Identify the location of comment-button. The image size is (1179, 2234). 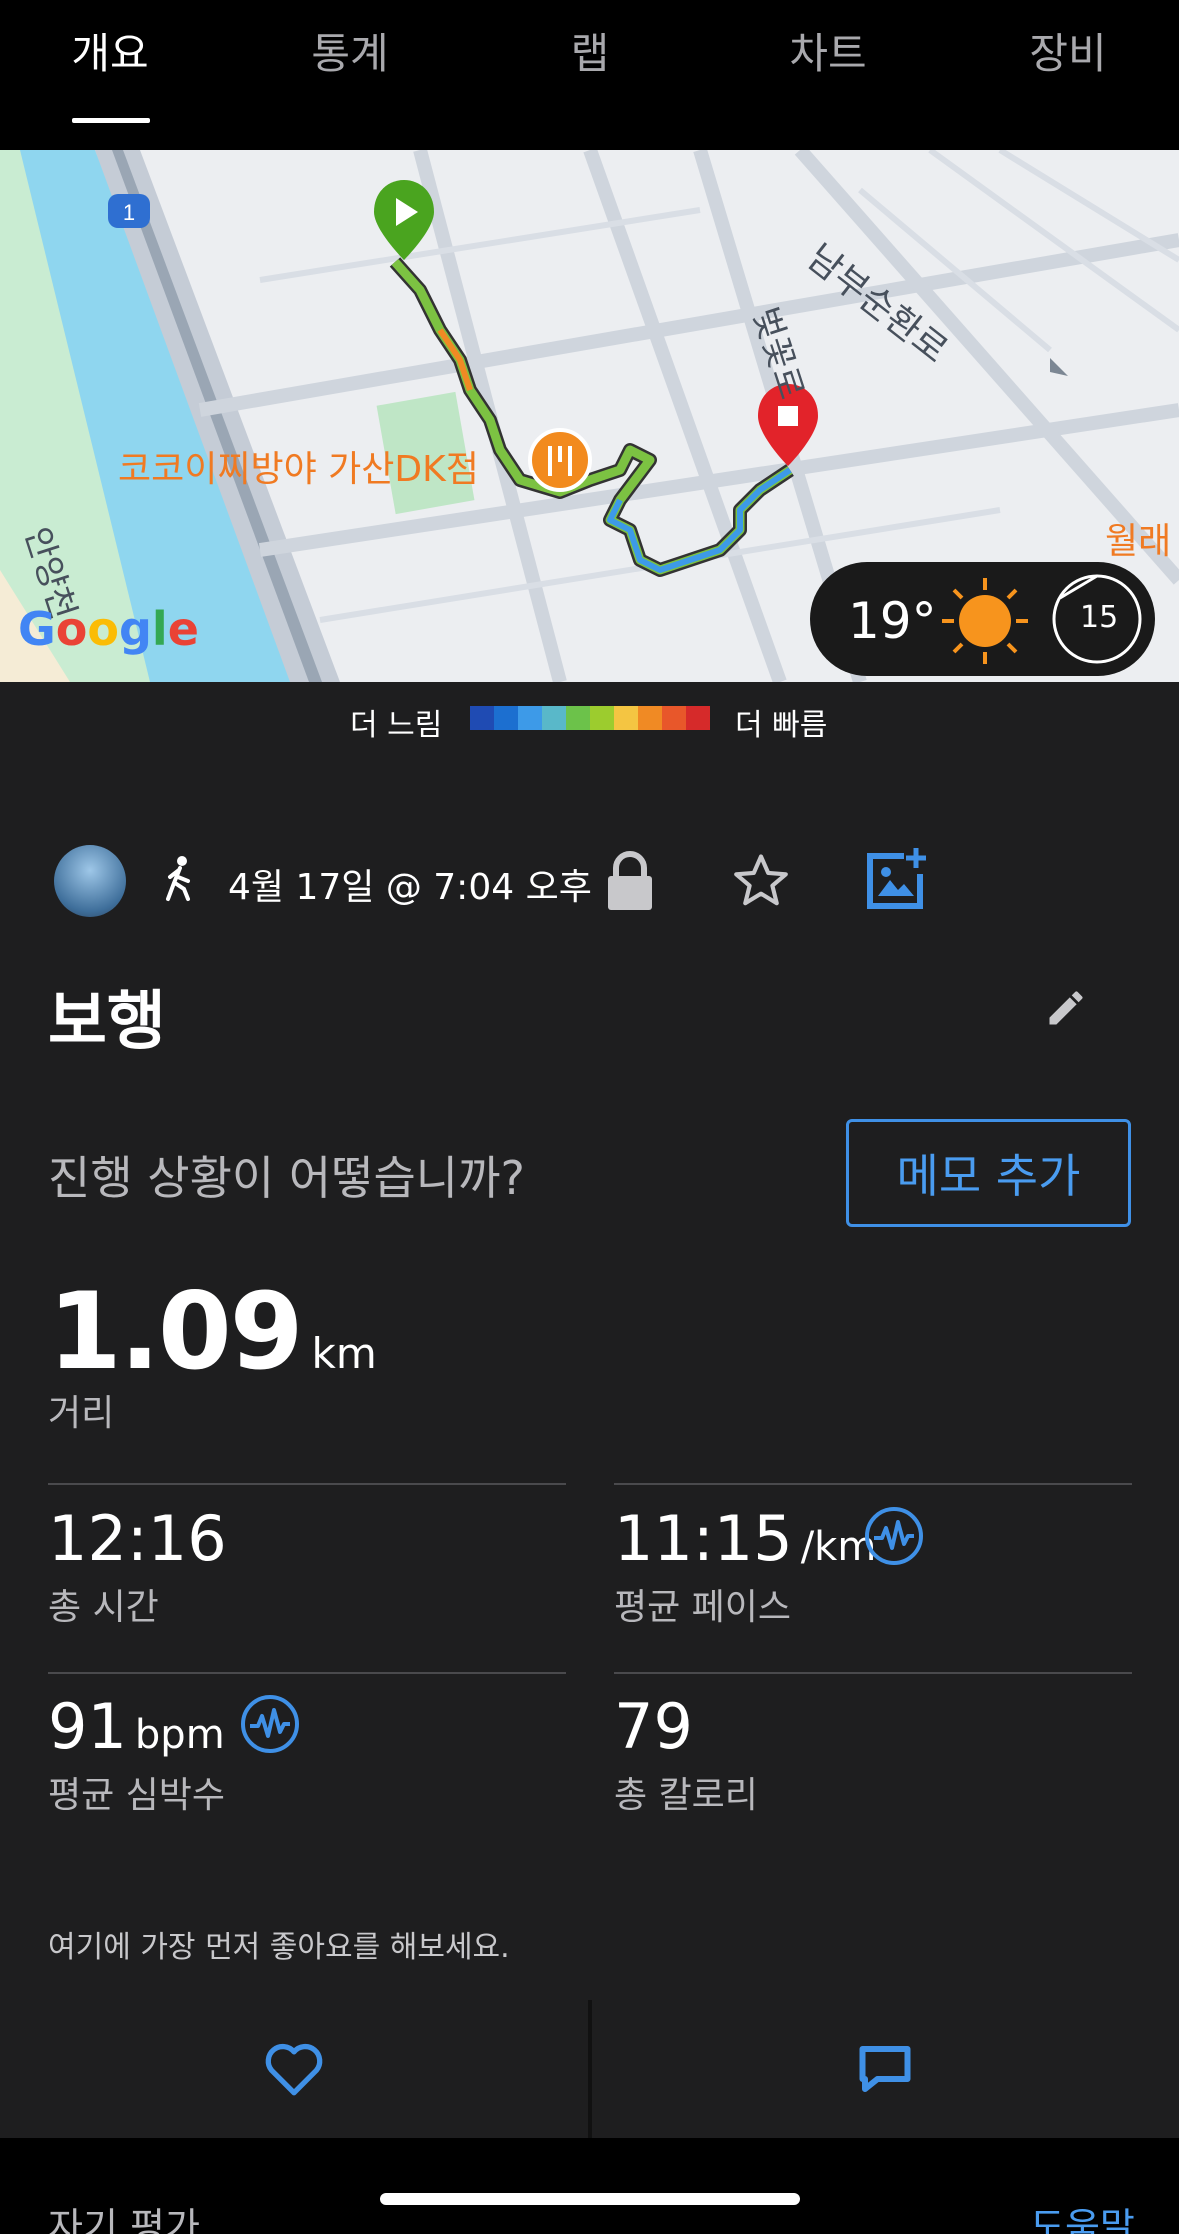
(885, 2069).